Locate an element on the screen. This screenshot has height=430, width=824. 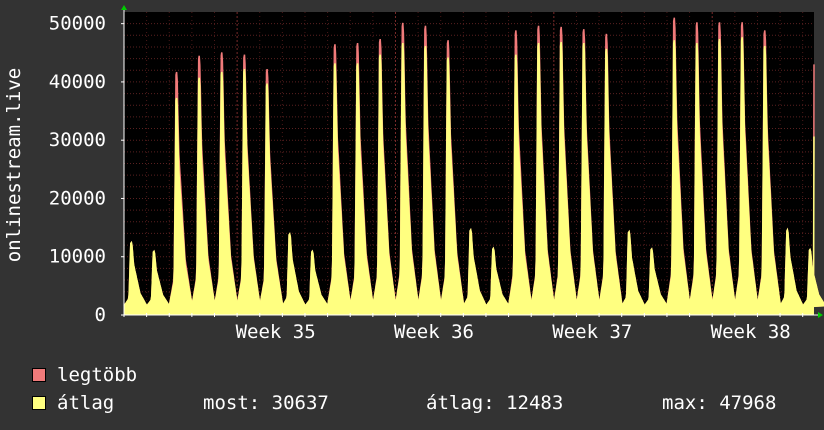
legend-label-legtobb: legtöbb is located at coordinates (97, 375).